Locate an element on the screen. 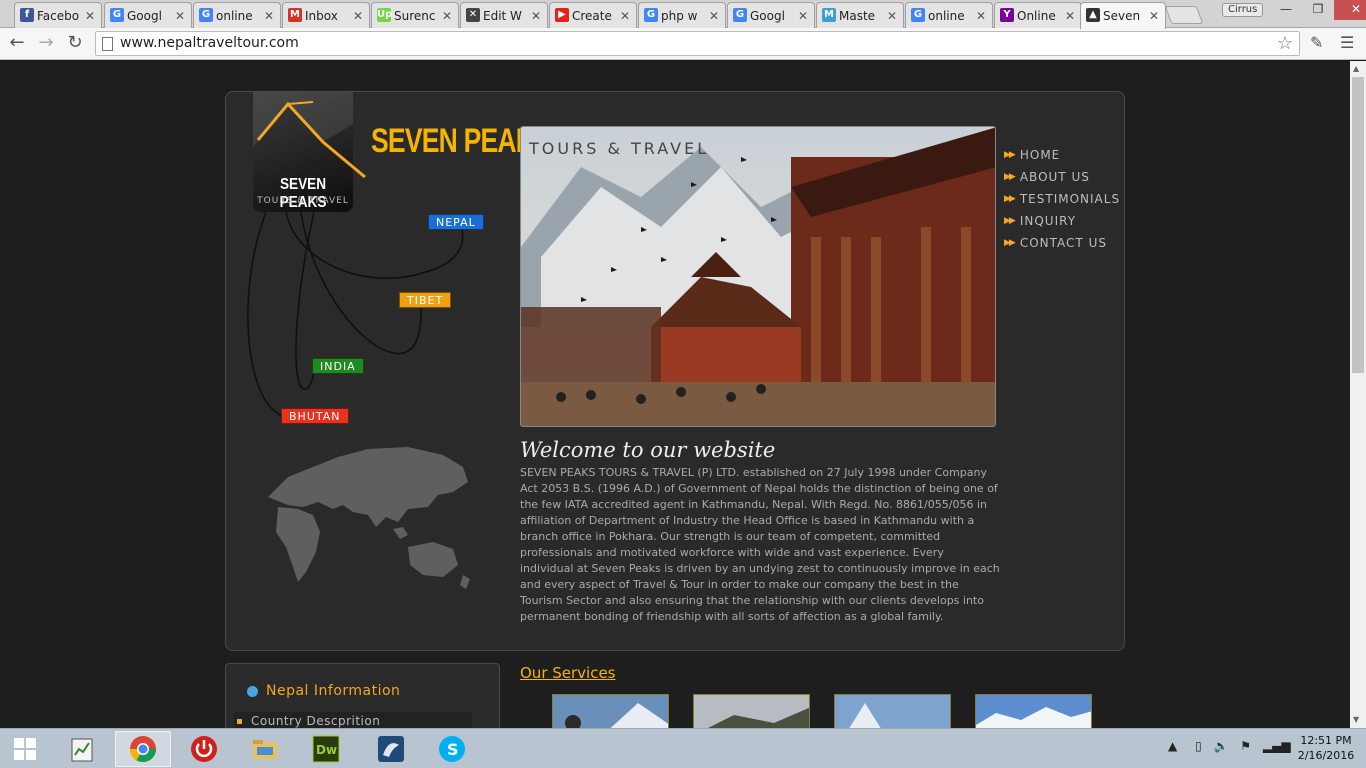 The width and height of the screenshot is (1366, 768). taskbar-app-mysql is located at coordinates (391, 749).